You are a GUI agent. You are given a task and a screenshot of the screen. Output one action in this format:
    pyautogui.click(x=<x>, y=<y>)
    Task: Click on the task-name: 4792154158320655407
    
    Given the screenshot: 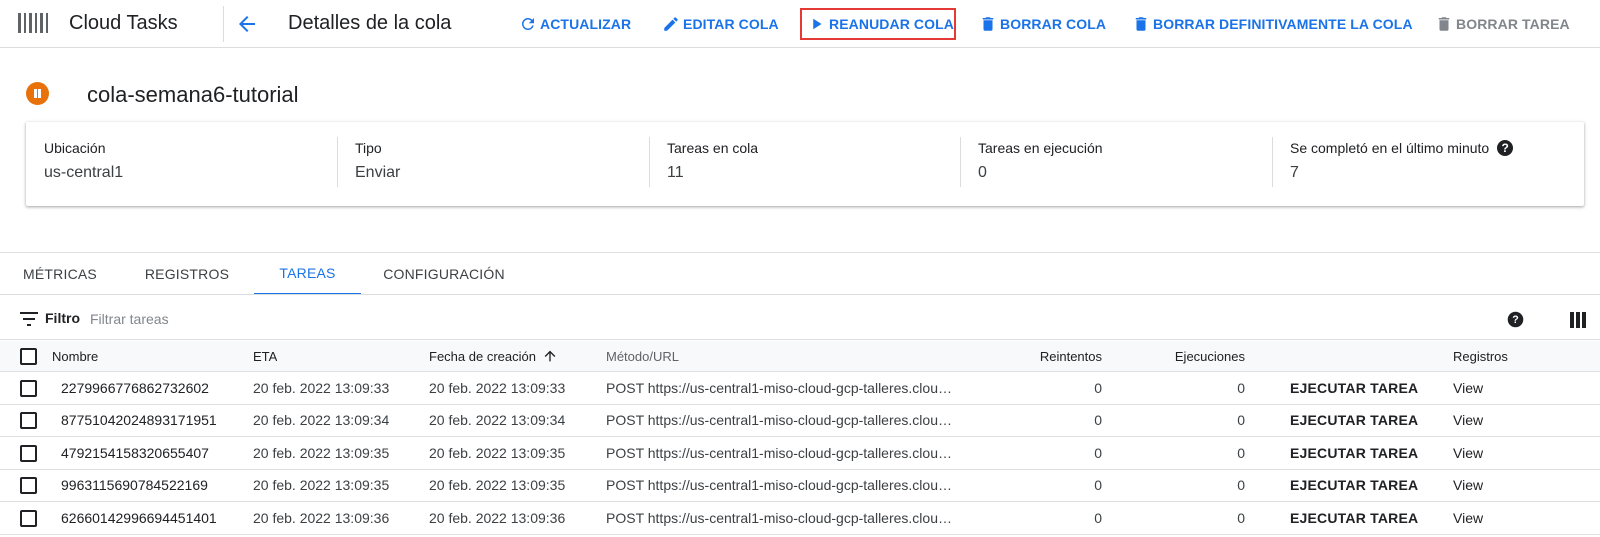 What is the action you would take?
    pyautogui.click(x=135, y=453)
    